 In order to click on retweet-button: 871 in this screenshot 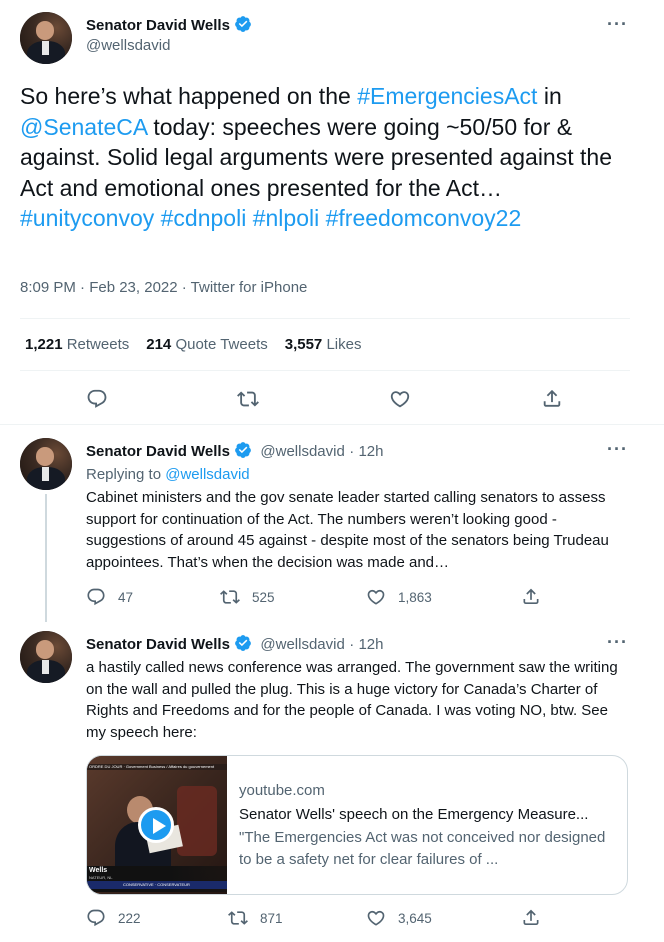, I will do `click(255, 918)`.